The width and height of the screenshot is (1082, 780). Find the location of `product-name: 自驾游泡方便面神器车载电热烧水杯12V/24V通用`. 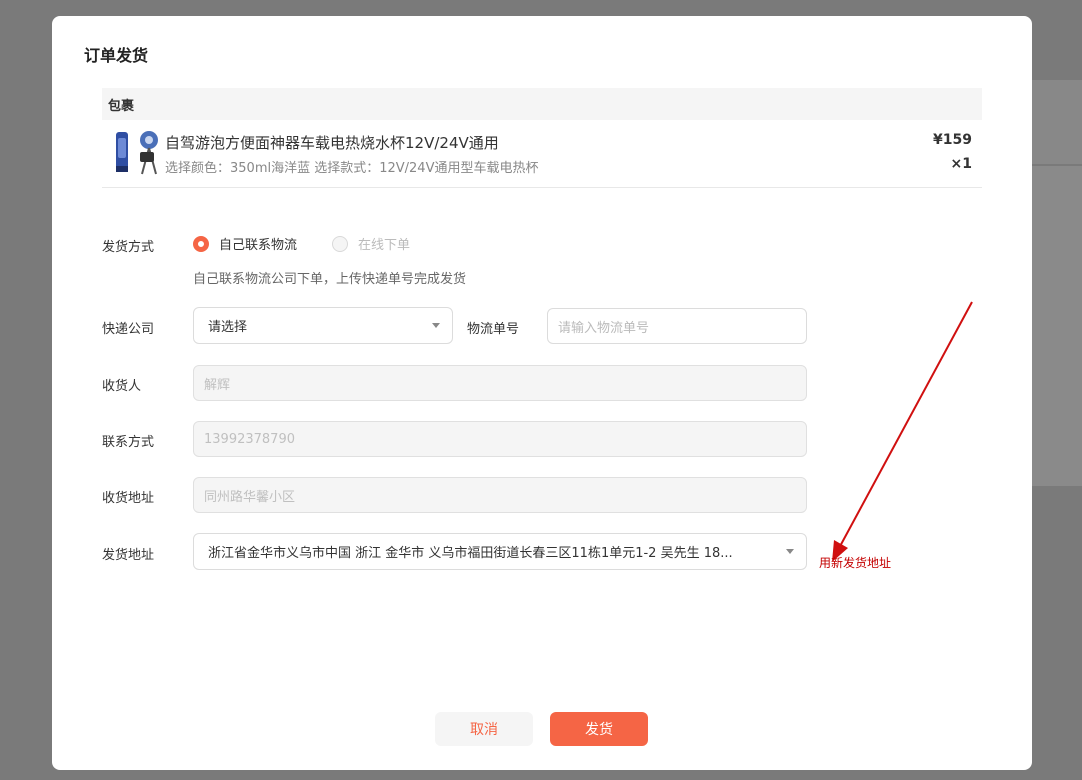

product-name: 自驾游泡方便面神器车载电热烧水杯12V/24V通用 is located at coordinates (332, 143).